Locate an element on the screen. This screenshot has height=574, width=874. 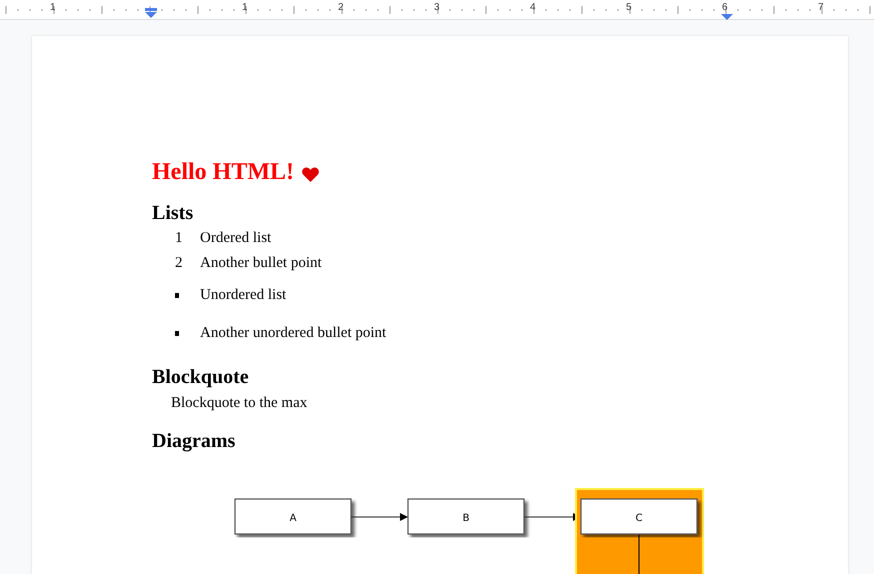
blockquote-text: Blockquote to the max is located at coordinates (239, 403).